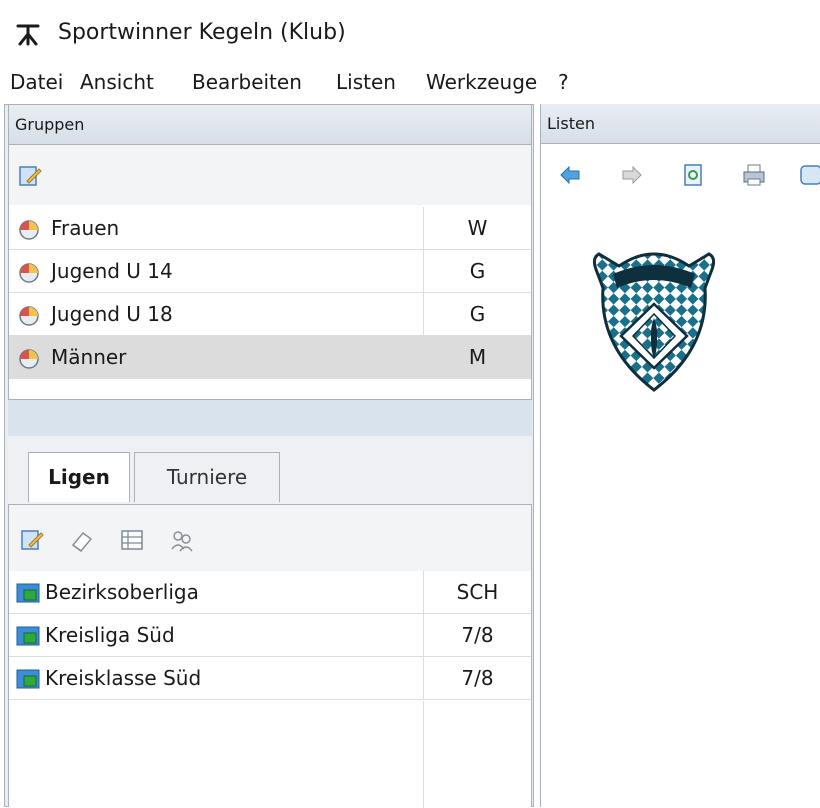 The image size is (820, 808). I want to click on menu-ansicht: Ansicht, so click(117, 82).